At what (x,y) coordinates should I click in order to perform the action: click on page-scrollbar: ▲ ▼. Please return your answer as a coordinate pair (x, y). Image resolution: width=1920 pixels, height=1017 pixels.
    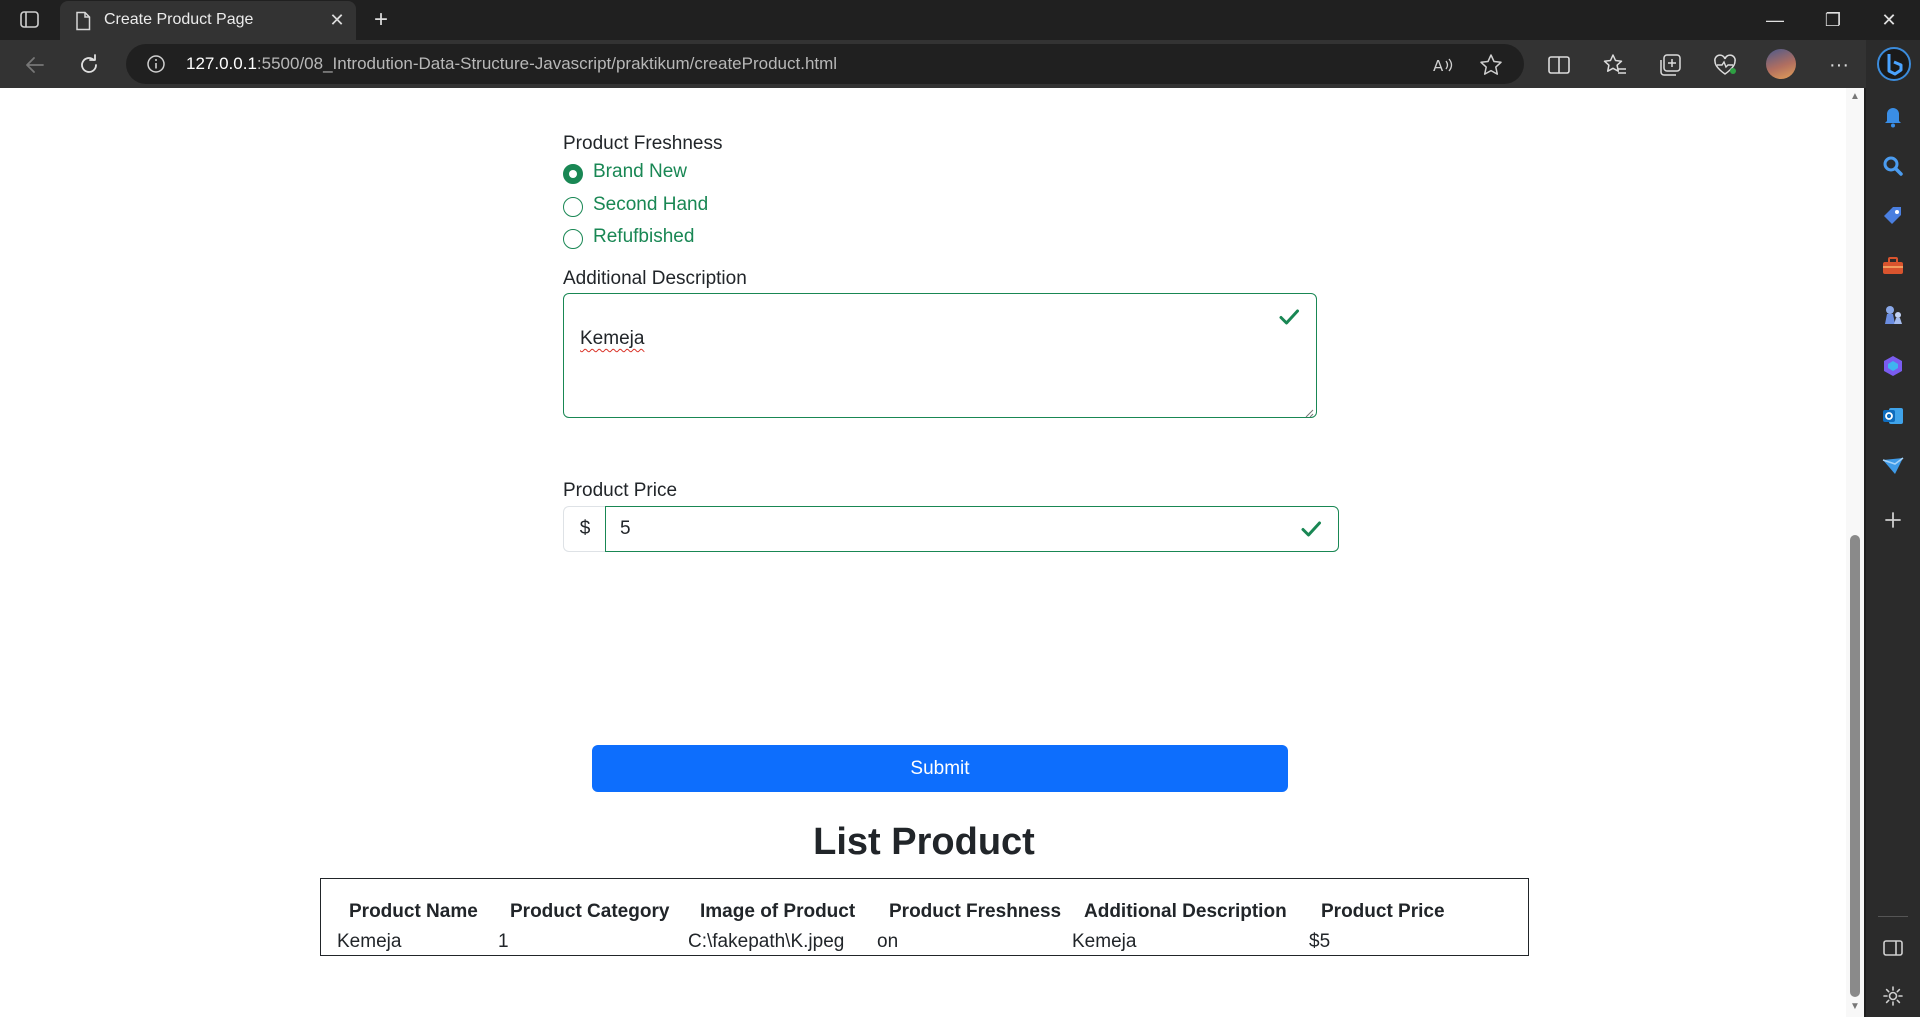
    Looking at the image, I should click on (1855, 552).